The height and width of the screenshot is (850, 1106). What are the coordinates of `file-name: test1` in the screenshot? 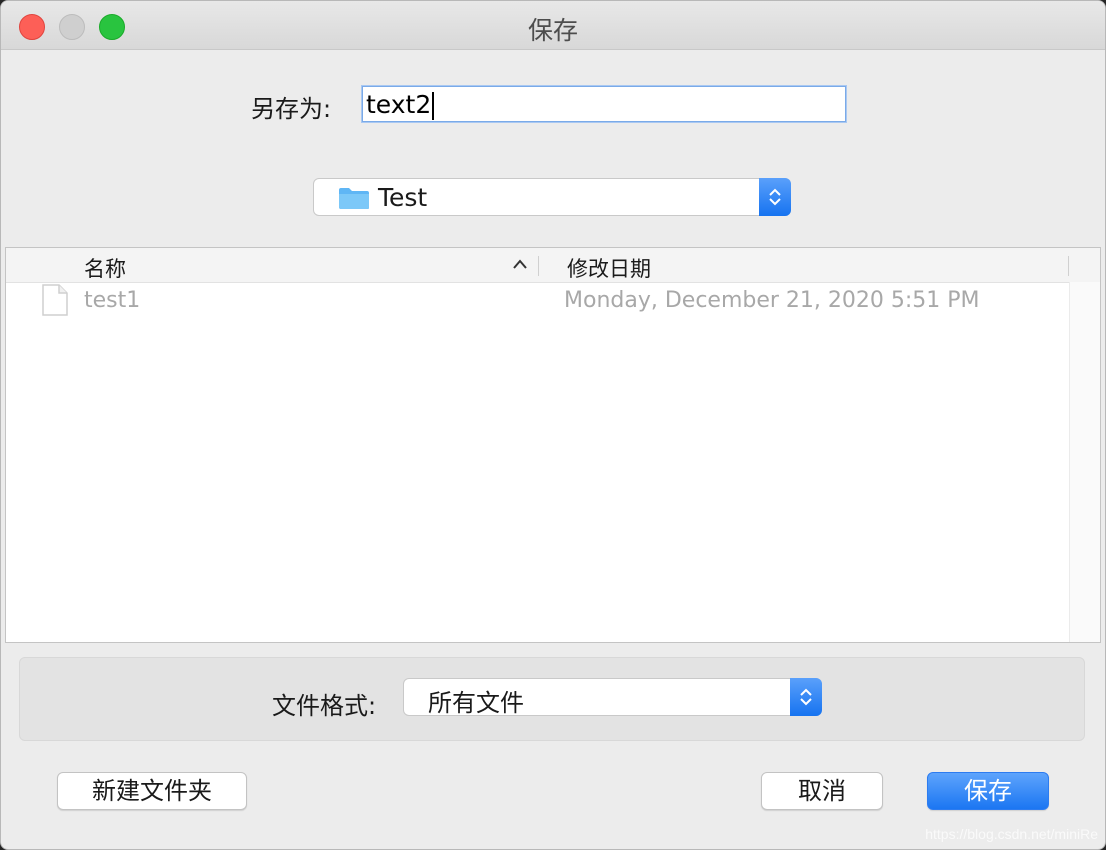 It's located at (112, 300).